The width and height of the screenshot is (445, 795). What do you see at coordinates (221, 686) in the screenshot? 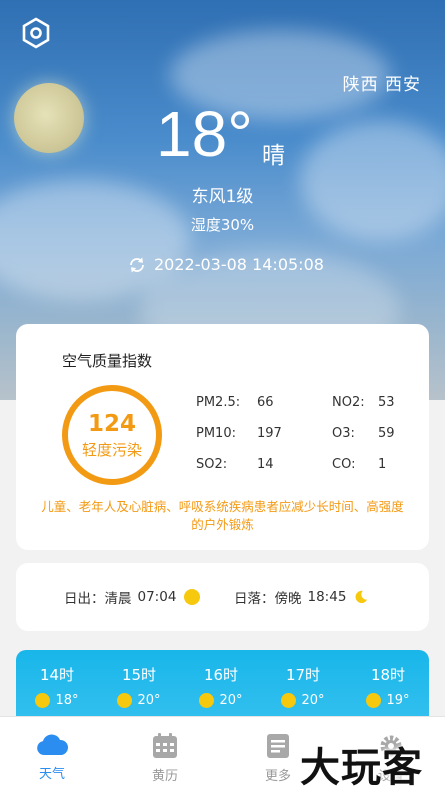
I see `hourly-item: 16时 20°` at bounding box center [221, 686].